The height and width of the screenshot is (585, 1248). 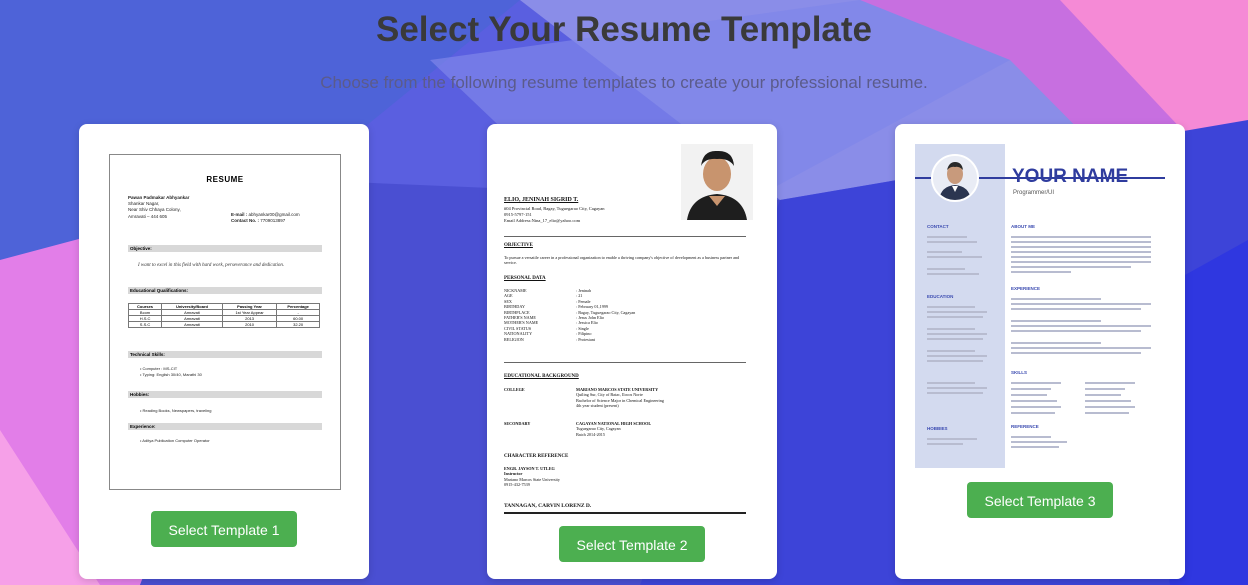 What do you see at coordinates (225, 394) in the screenshot?
I see `hobbies-heading: Hobbies:` at bounding box center [225, 394].